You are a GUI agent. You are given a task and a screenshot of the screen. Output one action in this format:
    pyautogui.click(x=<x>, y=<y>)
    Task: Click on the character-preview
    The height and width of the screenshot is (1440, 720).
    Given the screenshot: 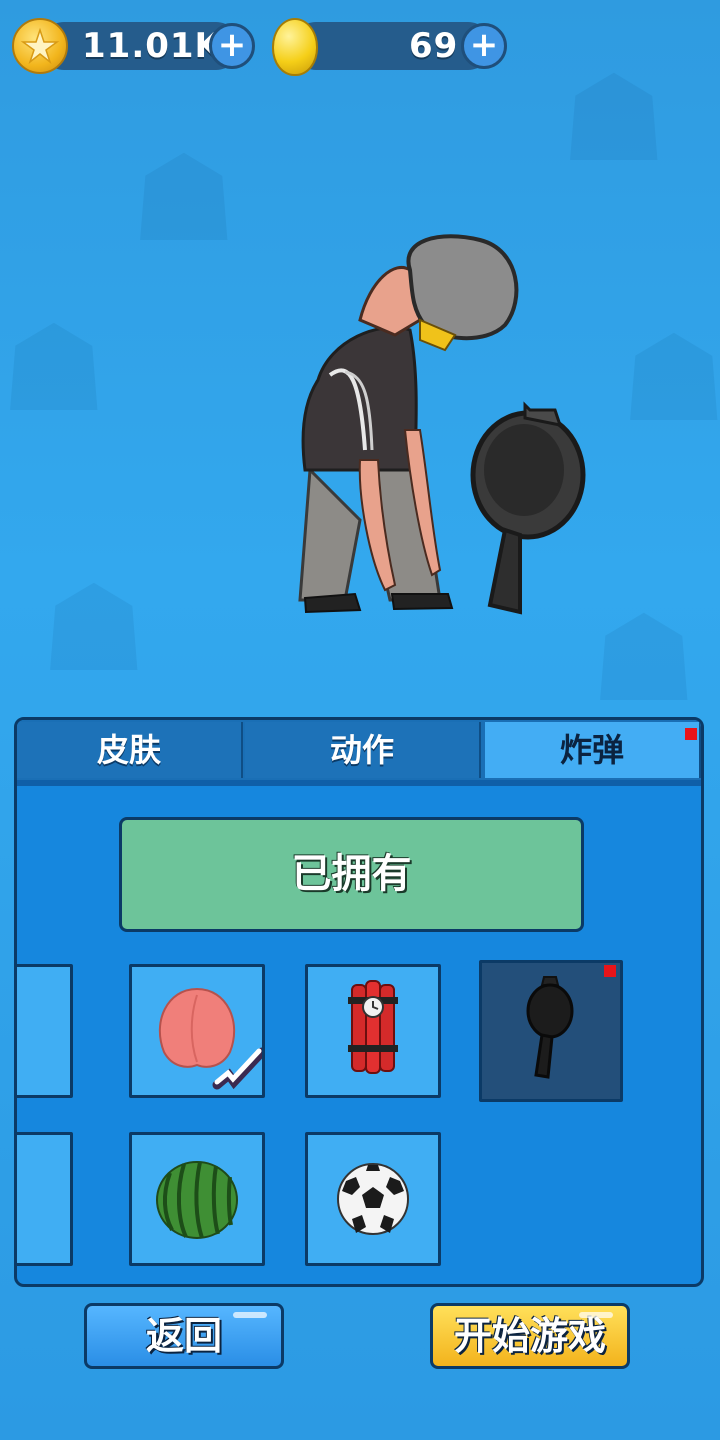 What is the action you would take?
    pyautogui.click(x=442, y=424)
    